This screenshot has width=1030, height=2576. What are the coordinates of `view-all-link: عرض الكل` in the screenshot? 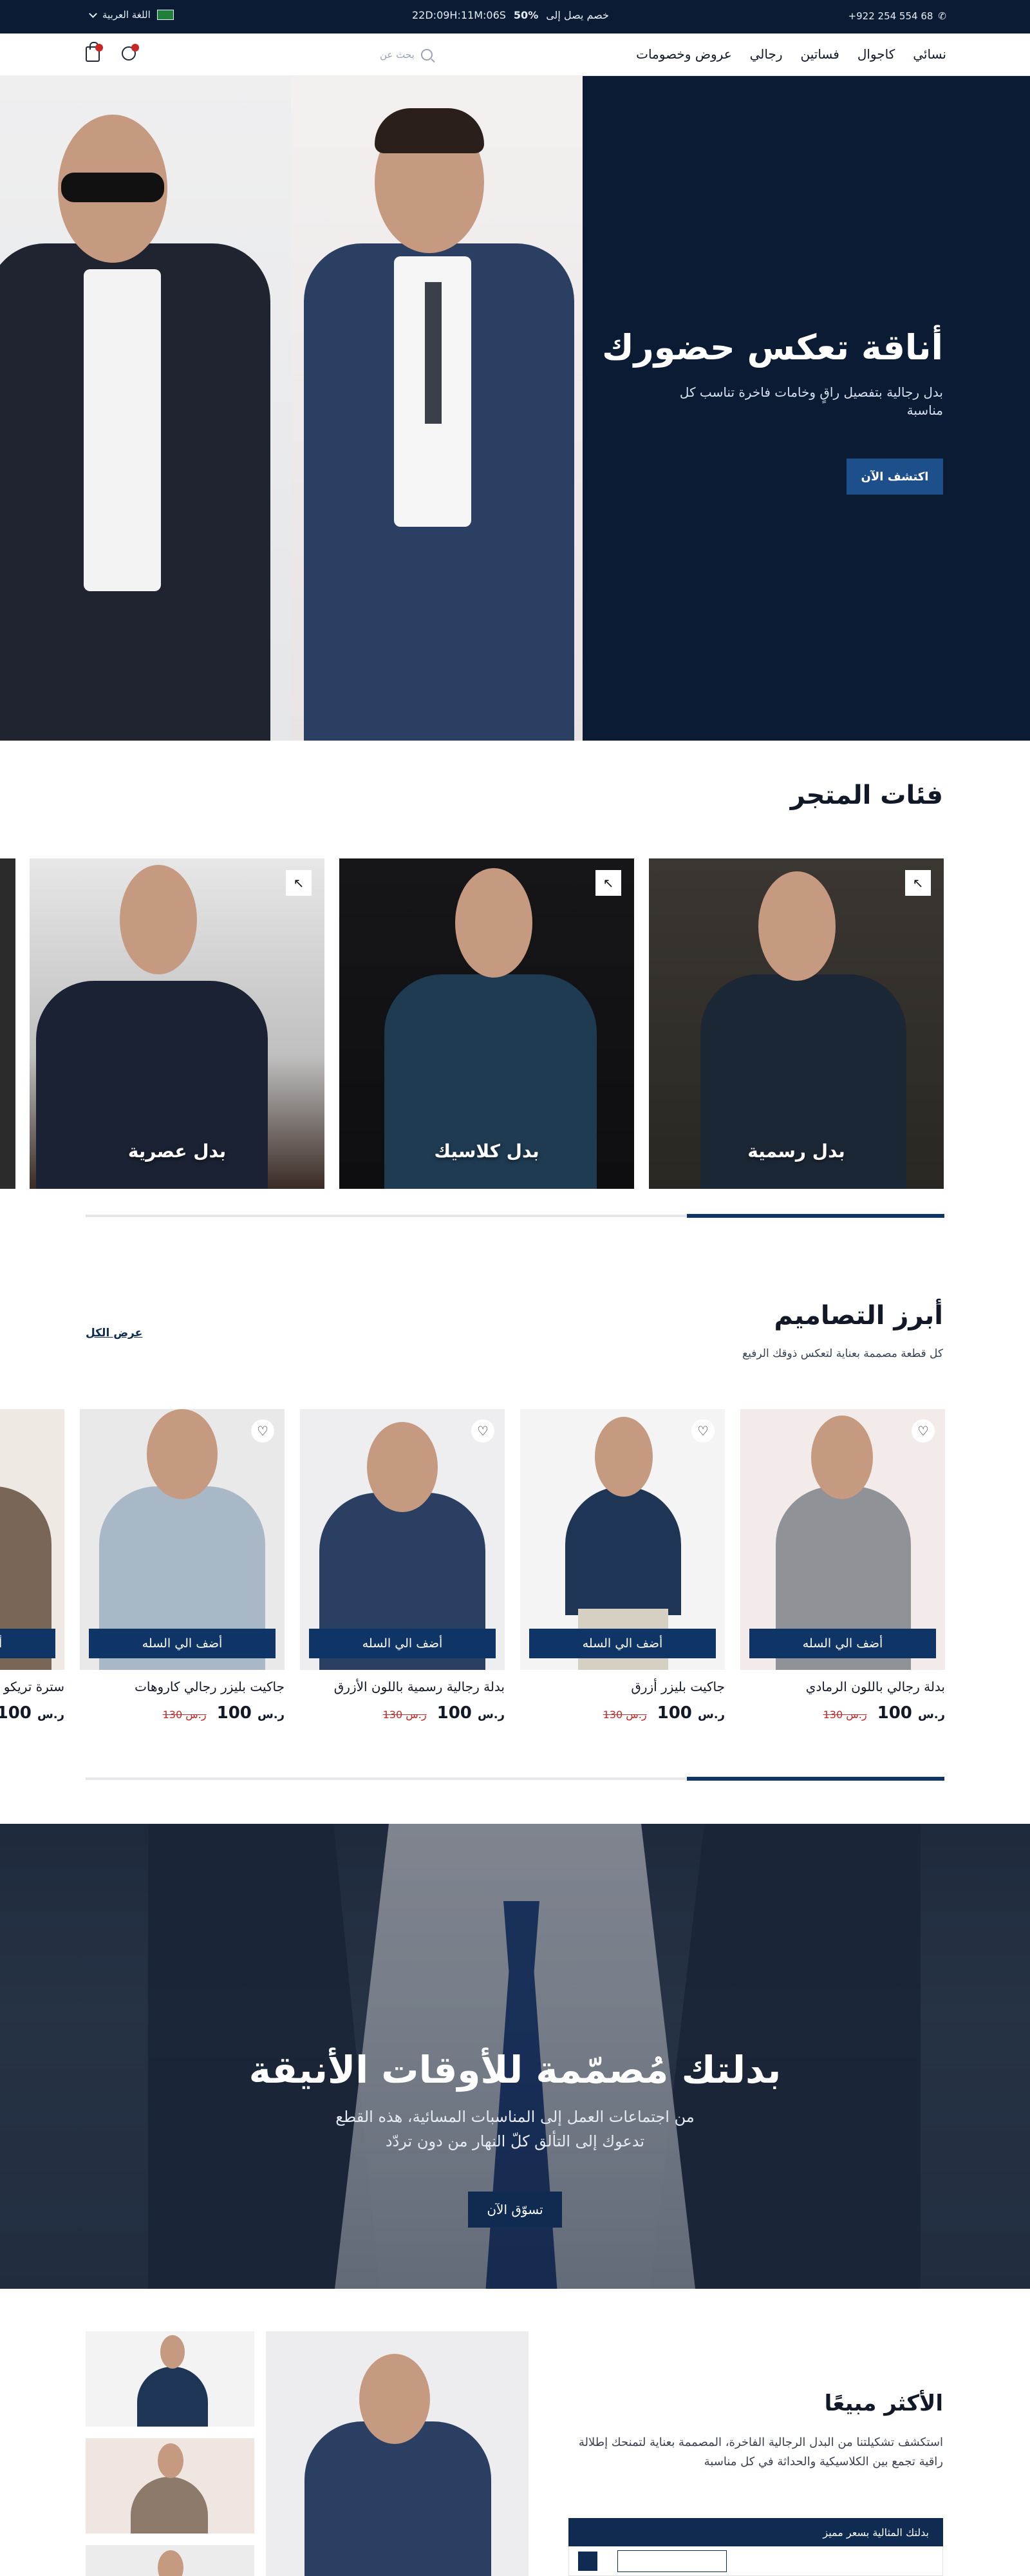 It's located at (114, 1333).